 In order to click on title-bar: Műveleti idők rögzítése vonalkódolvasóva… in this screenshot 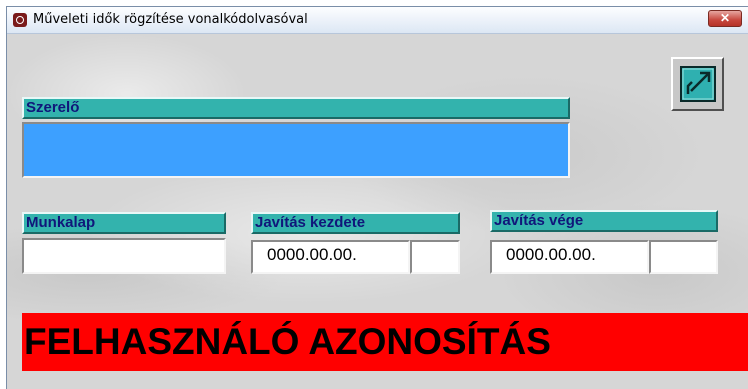, I will do `click(377, 20)`.